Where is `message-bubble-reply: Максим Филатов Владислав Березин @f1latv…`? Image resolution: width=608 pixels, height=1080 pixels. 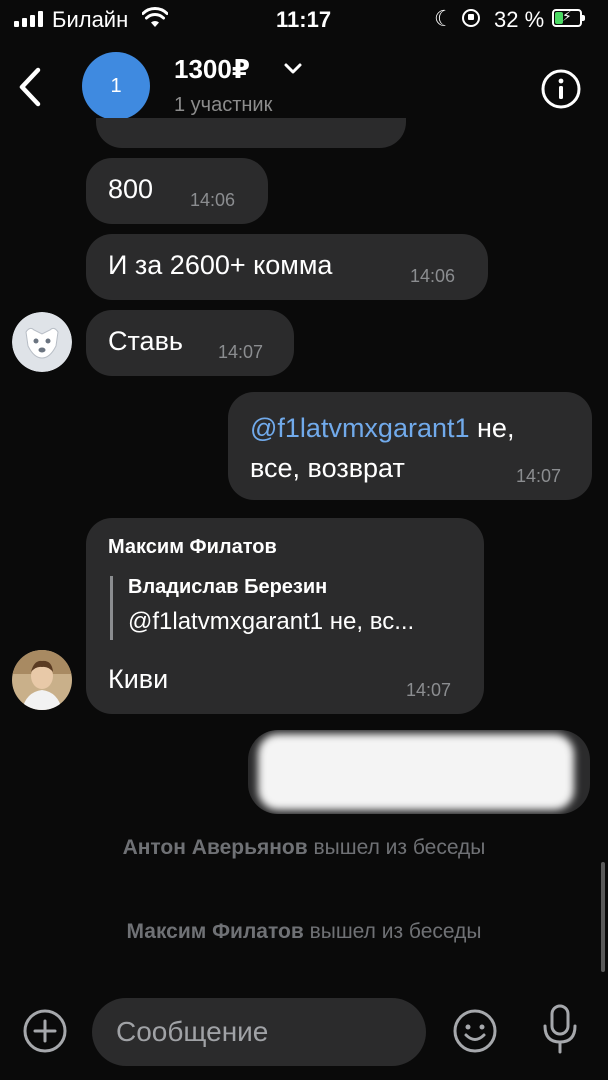
message-bubble-reply: Максим Филатов Владислав Березин @f1latv… is located at coordinates (285, 616).